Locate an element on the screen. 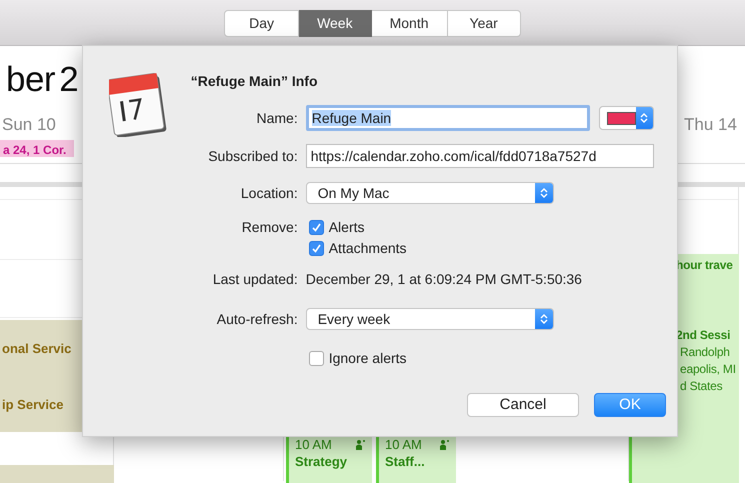 Image resolution: width=745 pixels, height=483 pixels. dialog-button: Cancel is located at coordinates (523, 405).